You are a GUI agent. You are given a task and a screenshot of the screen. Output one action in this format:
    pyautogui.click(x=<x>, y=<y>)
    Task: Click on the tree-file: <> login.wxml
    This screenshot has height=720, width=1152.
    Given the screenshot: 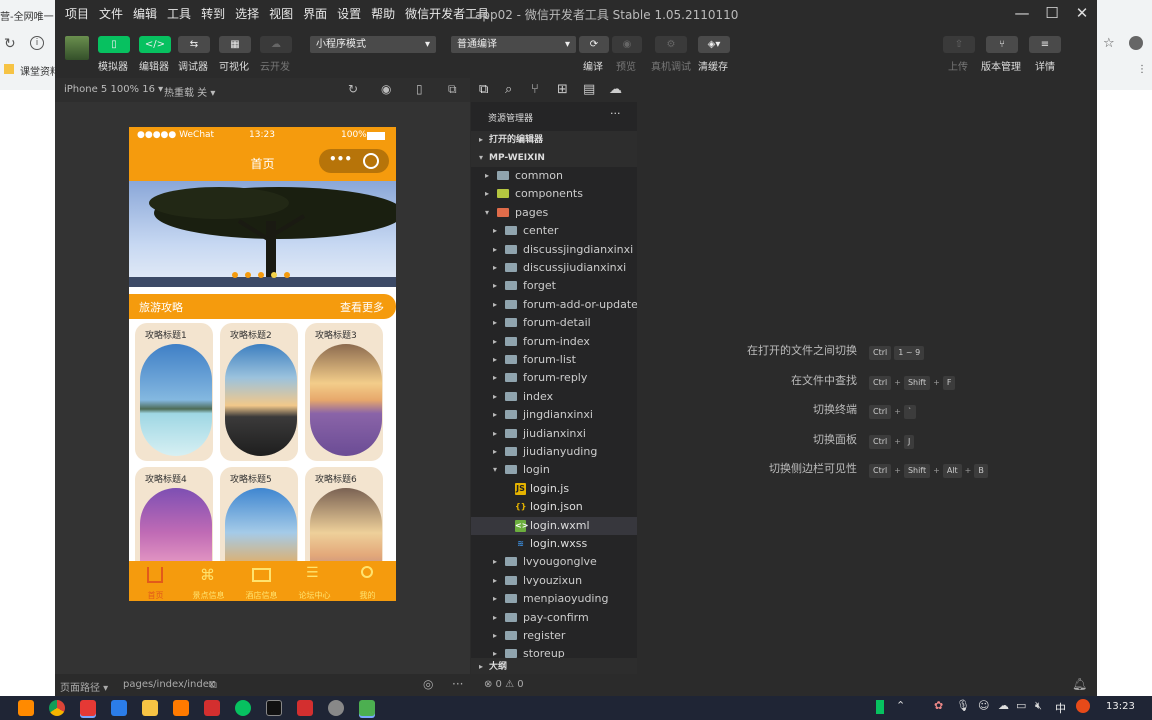 What is the action you would take?
    pyautogui.click(x=554, y=525)
    